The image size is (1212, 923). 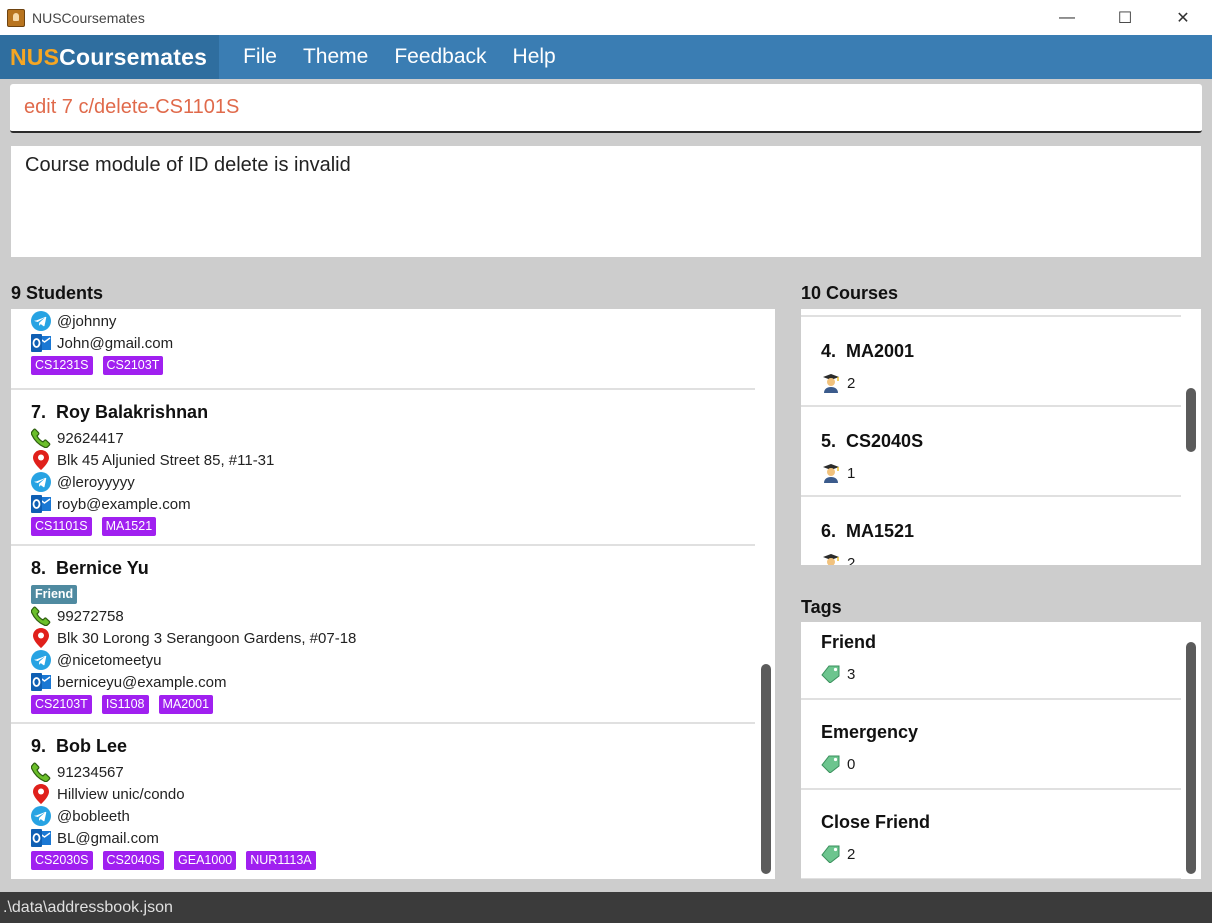 I want to click on telegram-row: @johnny, so click(x=393, y=321).